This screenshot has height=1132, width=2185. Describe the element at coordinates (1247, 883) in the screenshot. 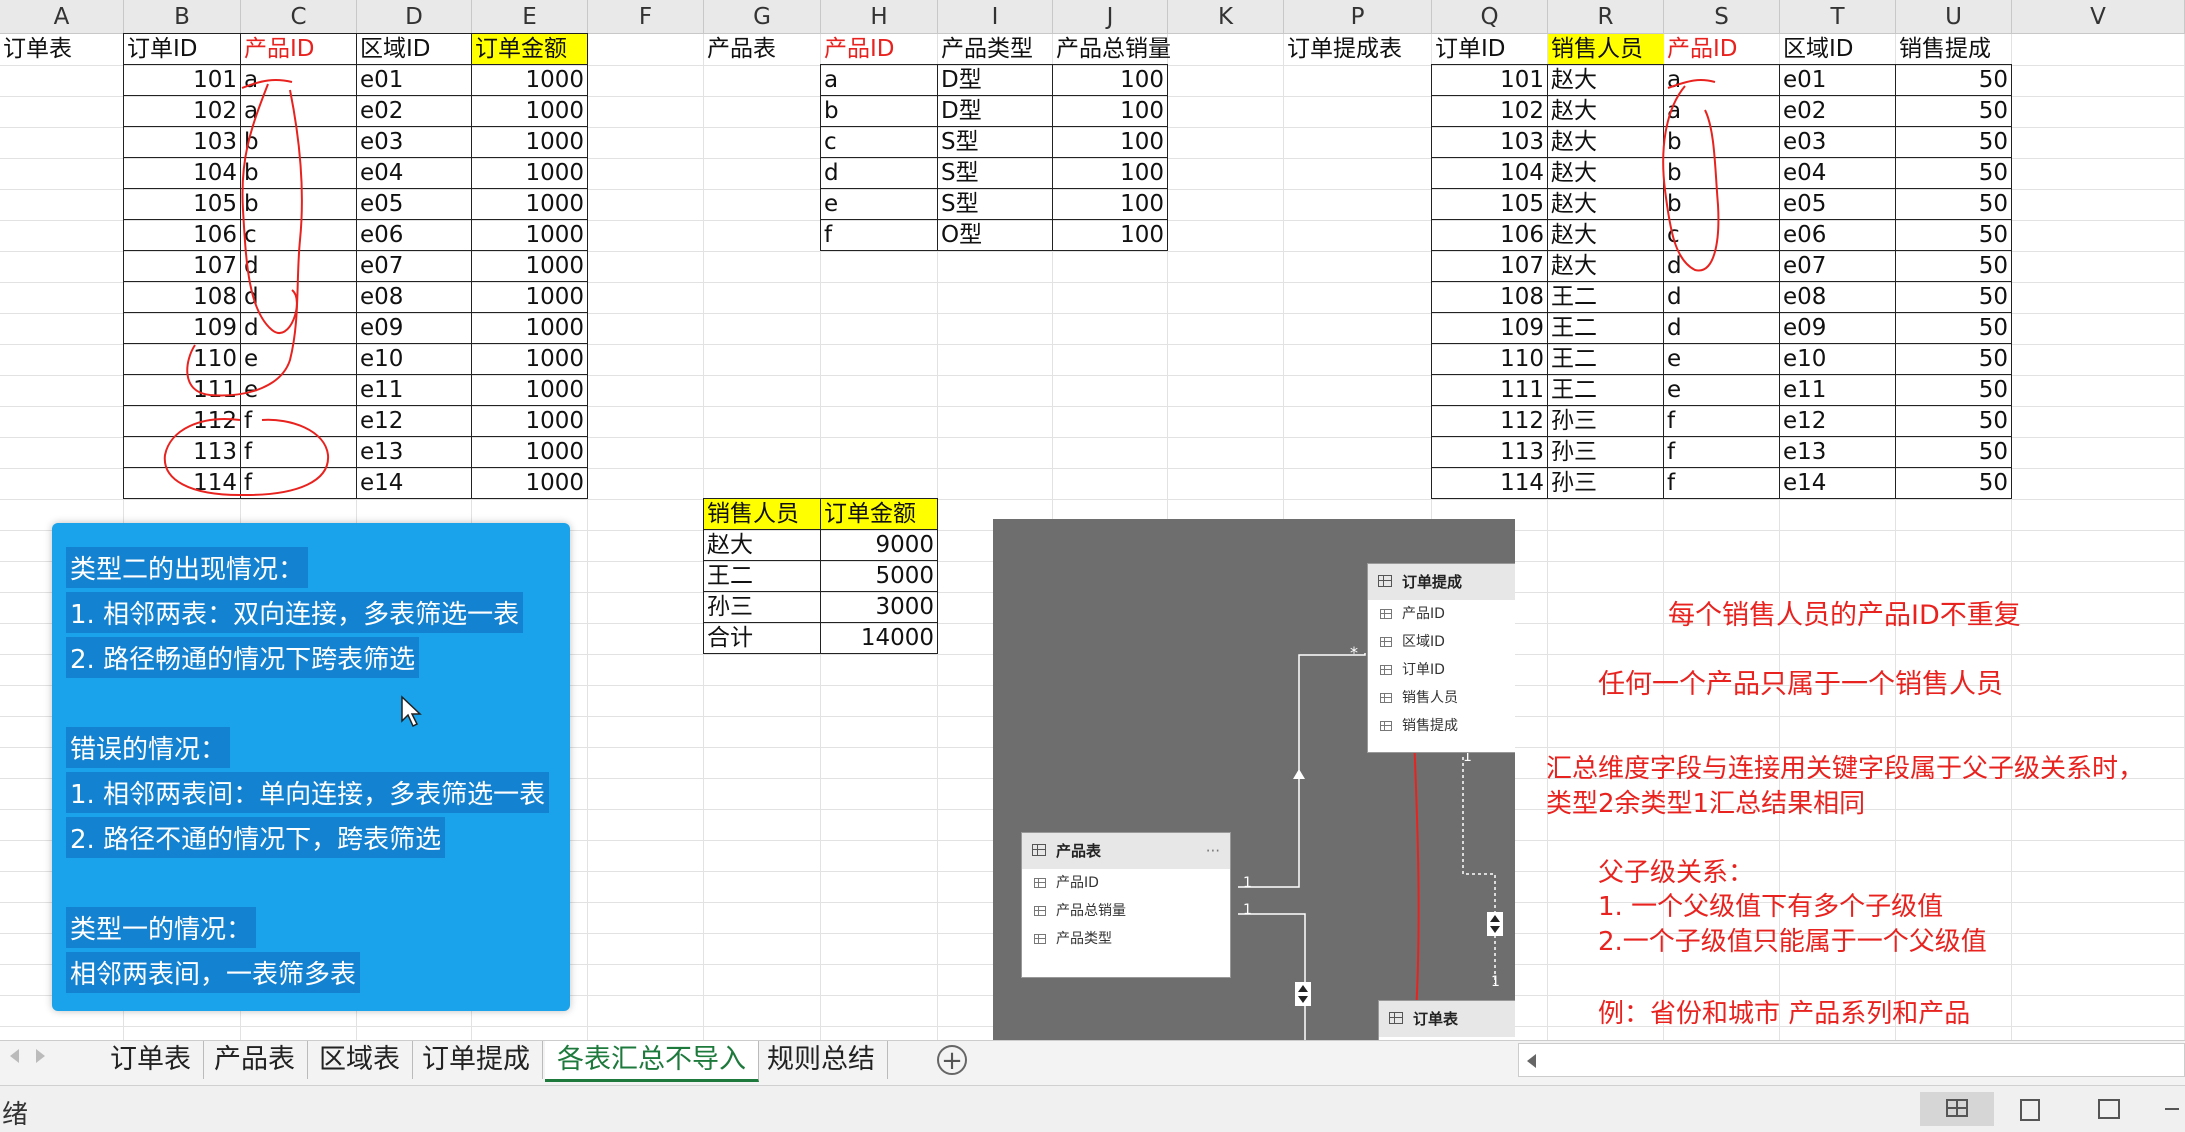

I see `card-one-product-1: 1` at that location.